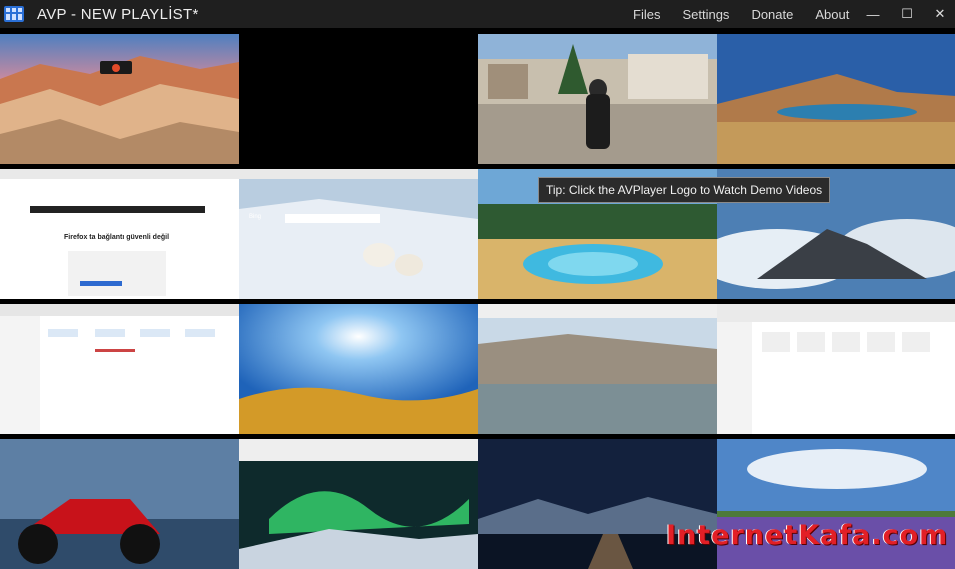  Describe the element at coordinates (807, 535) in the screenshot. I see `watermark-text: InternetKafa.com` at that location.